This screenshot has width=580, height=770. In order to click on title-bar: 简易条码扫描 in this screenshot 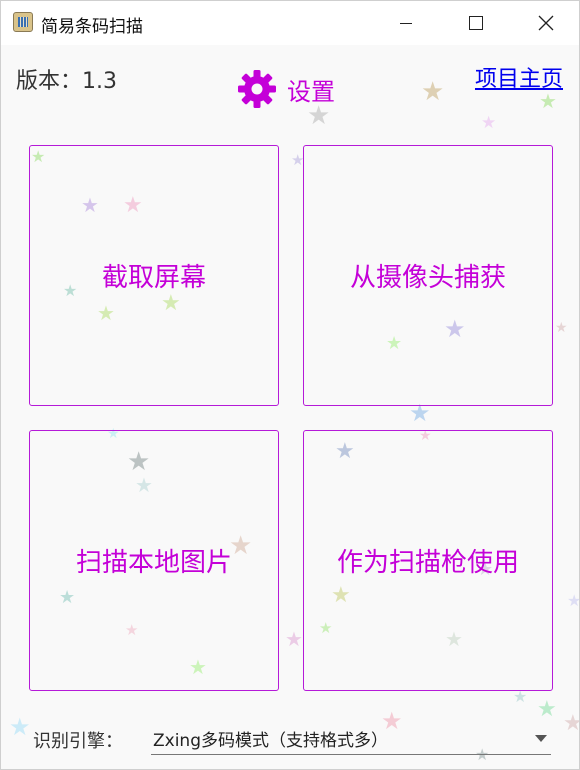, I will do `click(290, 23)`.